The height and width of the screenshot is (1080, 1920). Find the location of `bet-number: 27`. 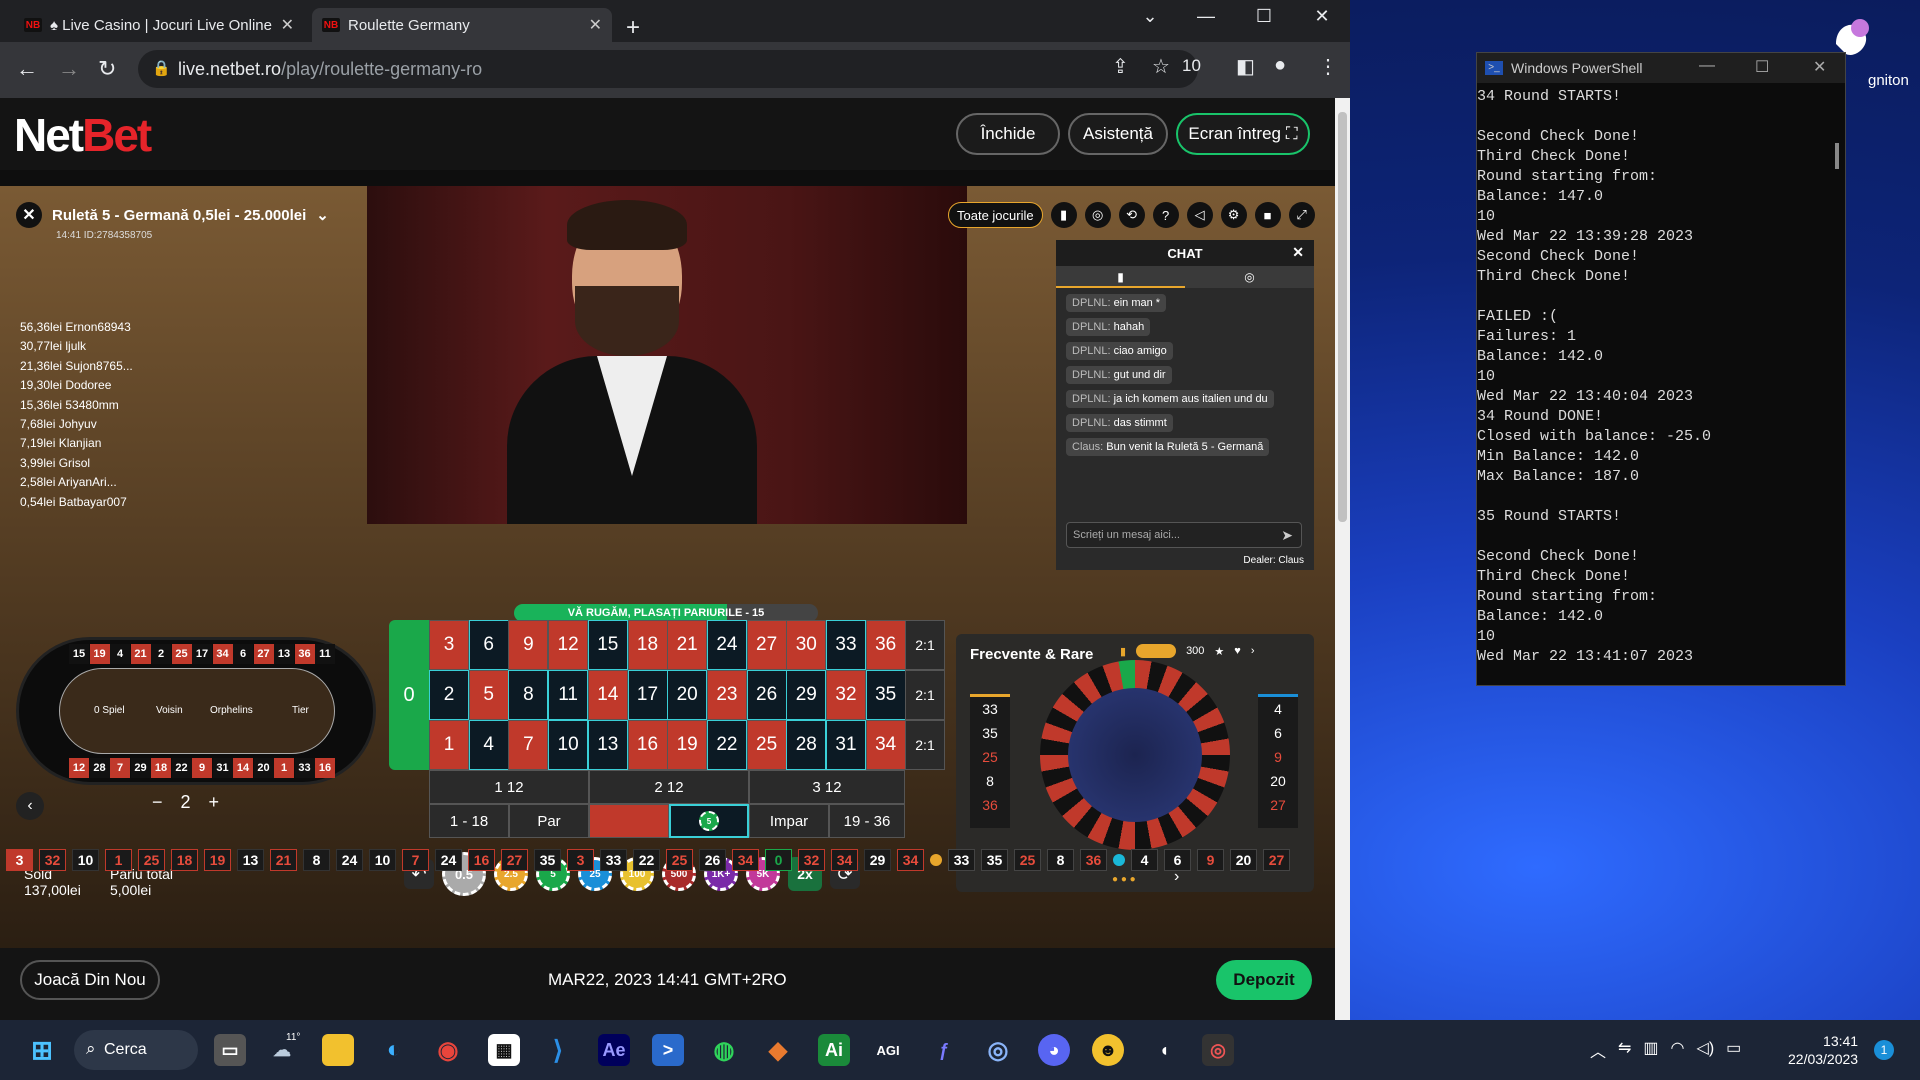

bet-number: 27 is located at coordinates (766, 645).